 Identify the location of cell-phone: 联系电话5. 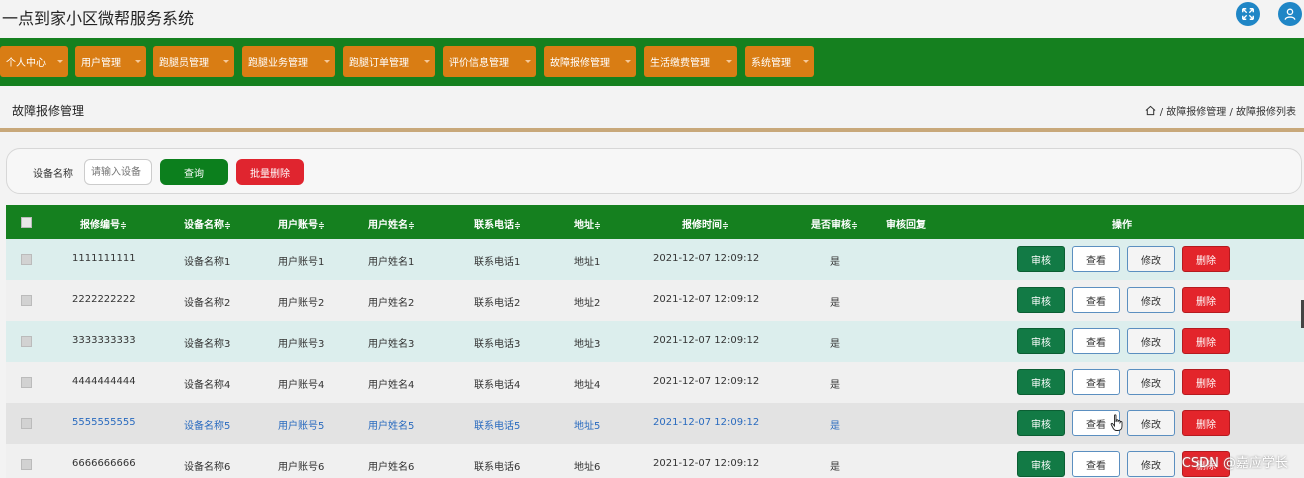
(497, 426).